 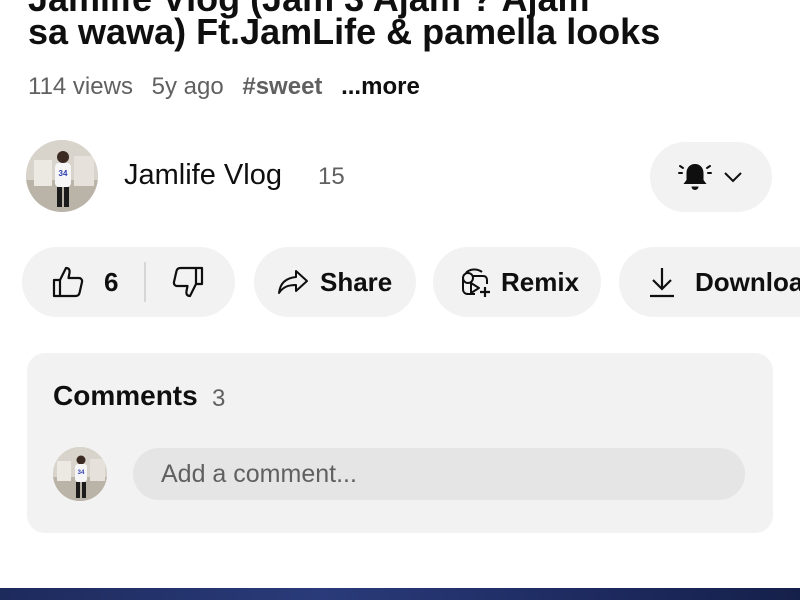 What do you see at coordinates (331, 176) in the screenshot?
I see `subscriber-count: 15` at bounding box center [331, 176].